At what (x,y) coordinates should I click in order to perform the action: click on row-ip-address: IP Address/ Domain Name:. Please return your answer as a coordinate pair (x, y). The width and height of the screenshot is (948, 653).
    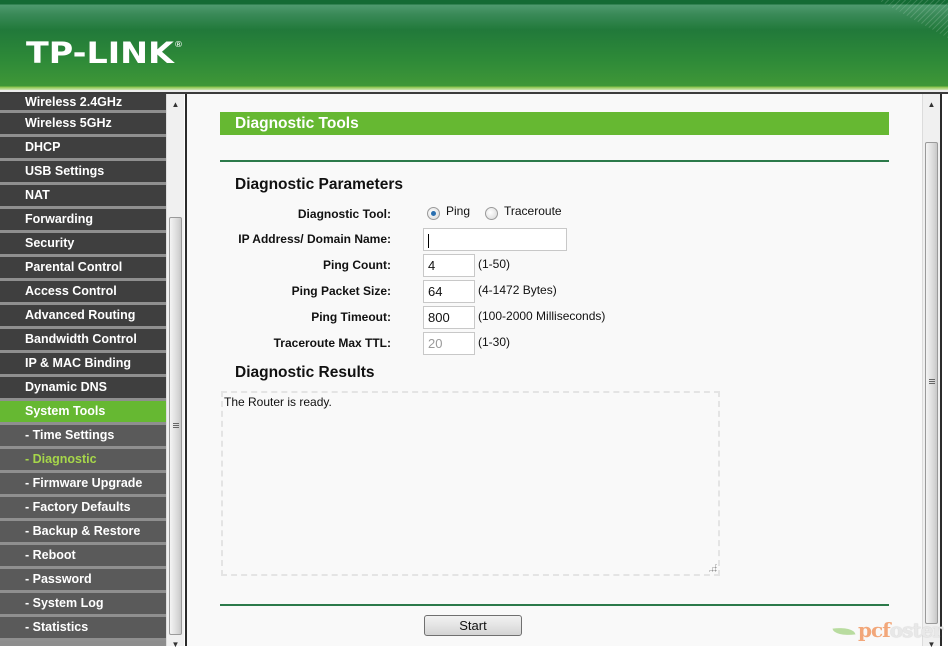
    Looking at the image, I should click on (554, 239).